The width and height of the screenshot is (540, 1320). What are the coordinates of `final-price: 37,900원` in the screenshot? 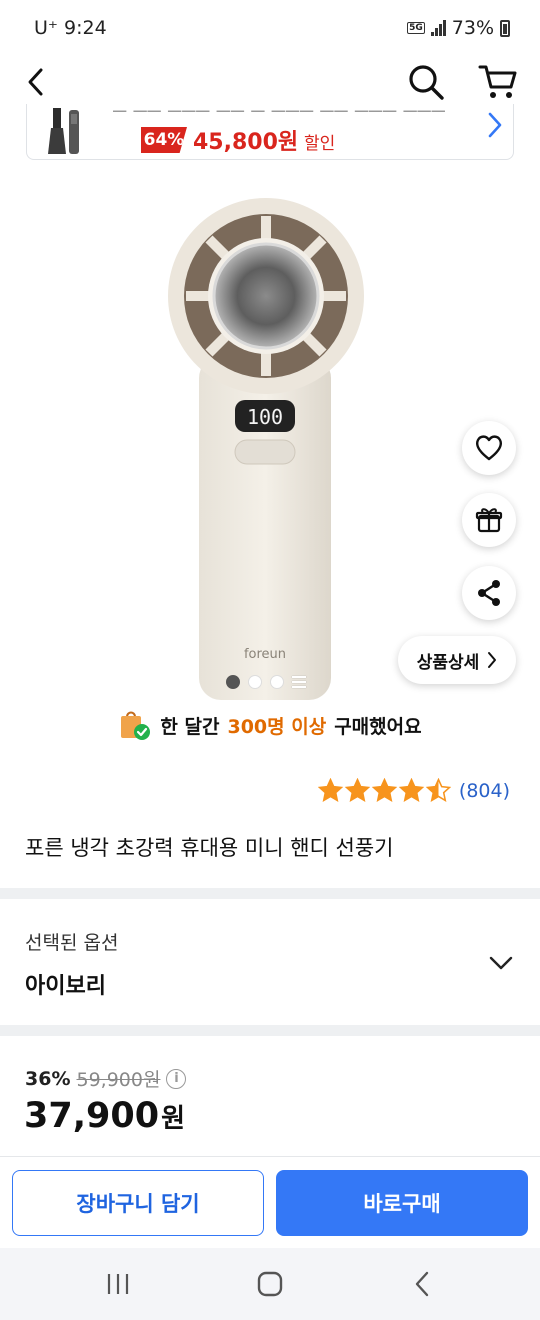 It's located at (104, 1116).